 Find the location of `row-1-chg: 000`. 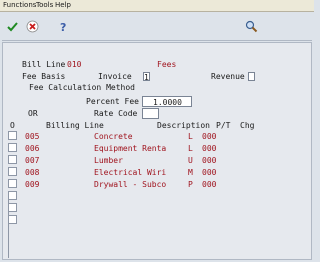

row-1-chg: 000 is located at coordinates (209, 136).